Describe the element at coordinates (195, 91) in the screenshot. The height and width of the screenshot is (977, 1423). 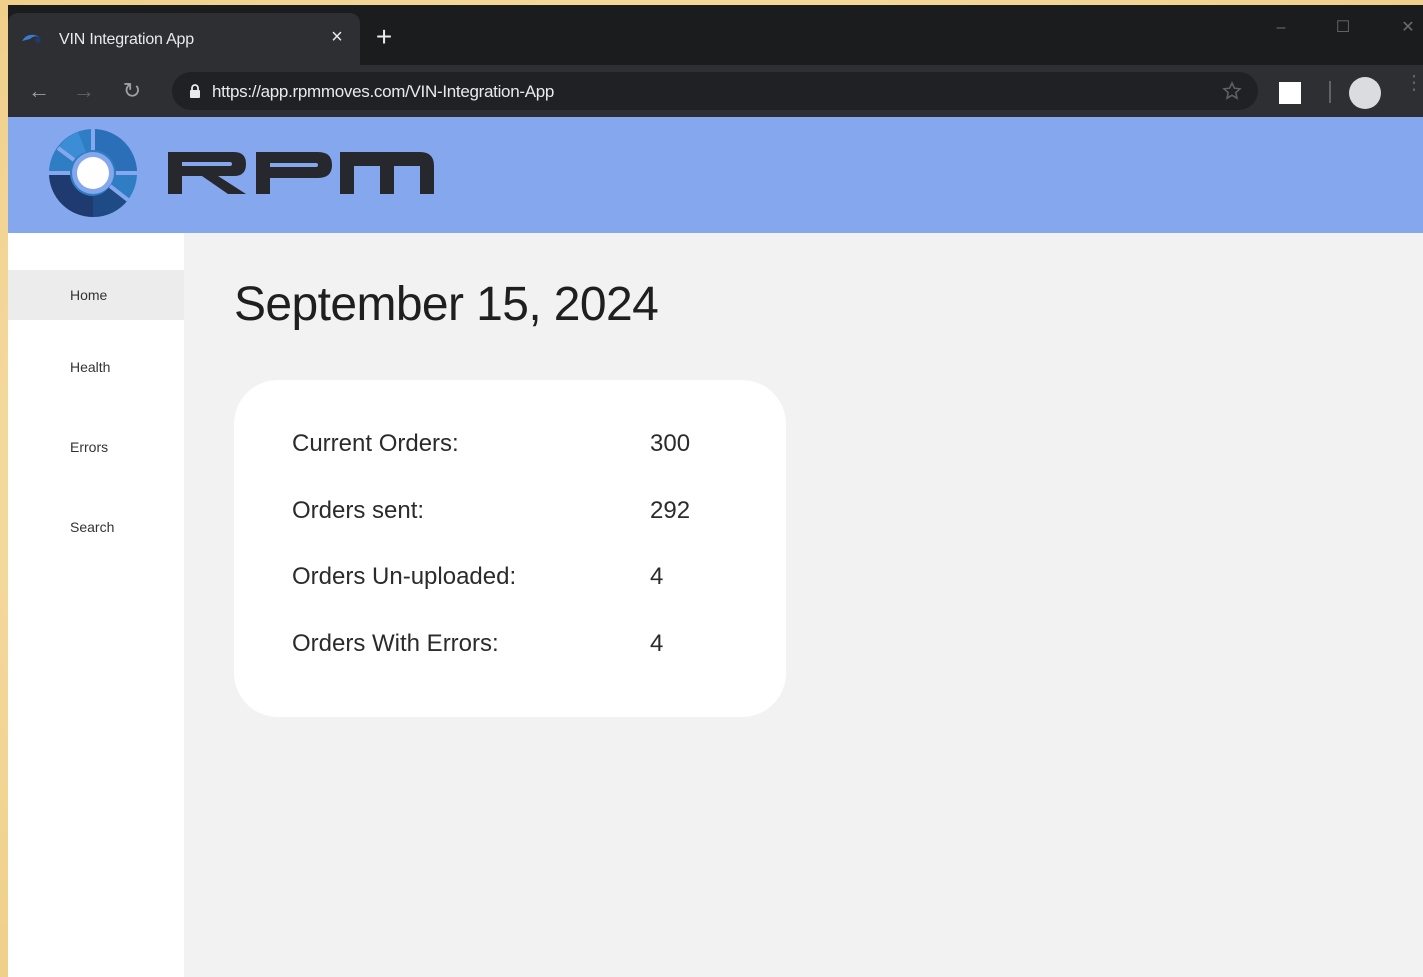
I see `lock-icon` at that location.